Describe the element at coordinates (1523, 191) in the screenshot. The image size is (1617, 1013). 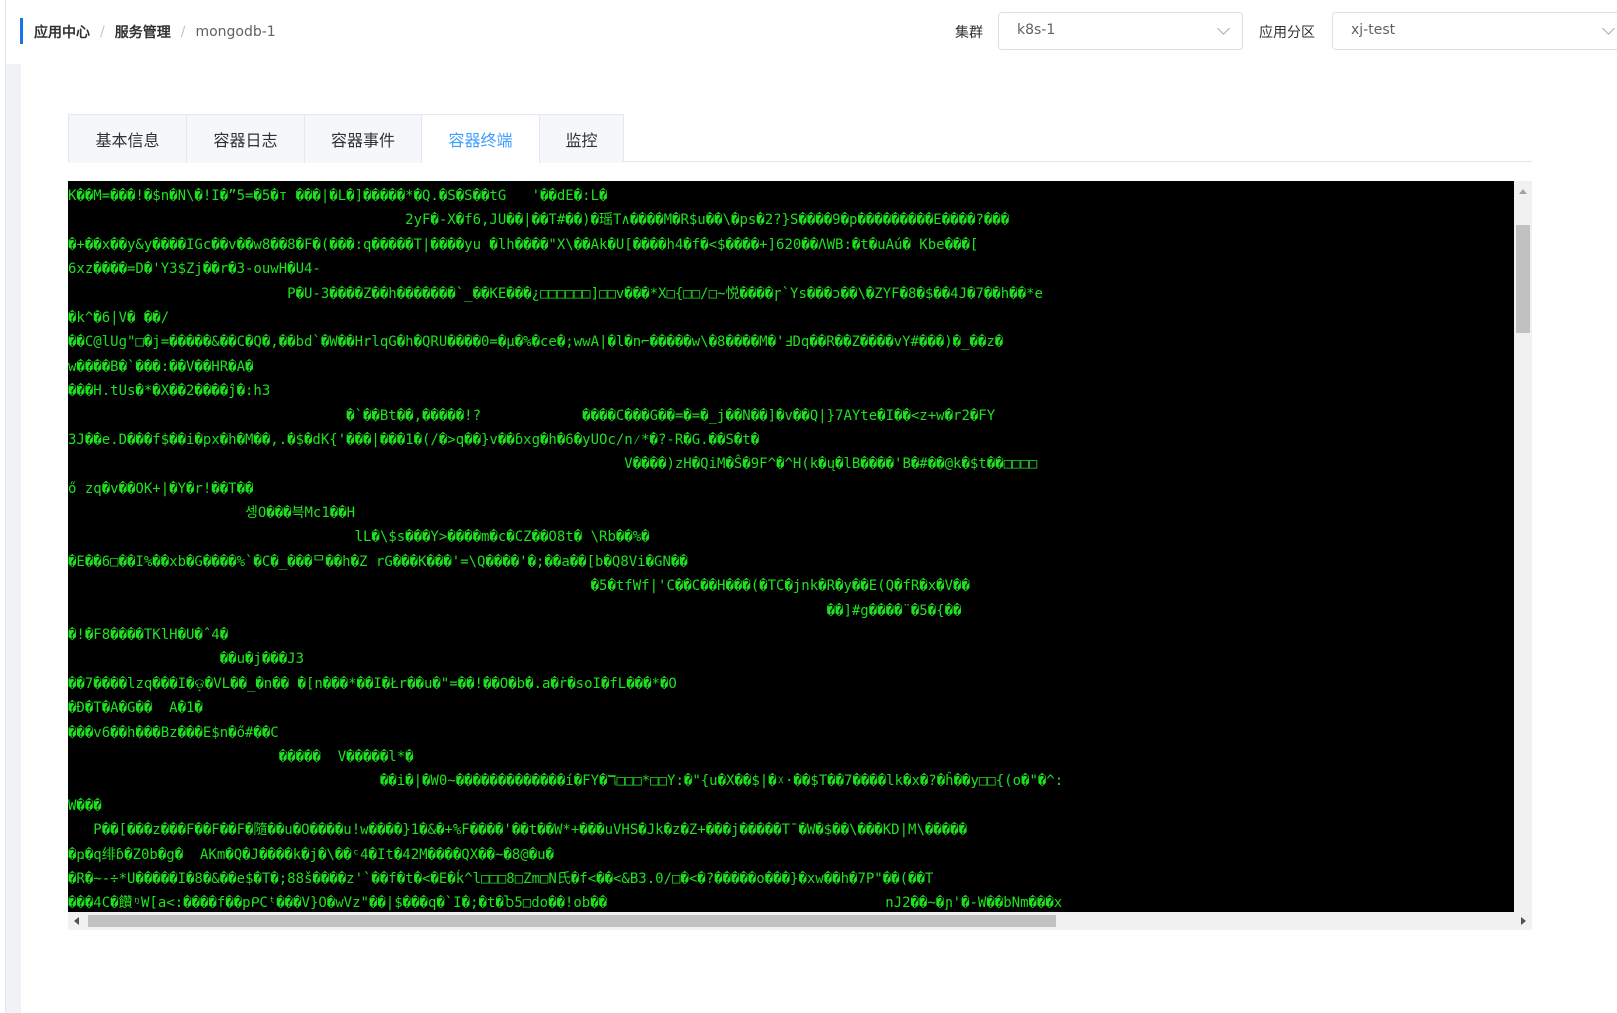
I see `arrow-up-icon` at that location.